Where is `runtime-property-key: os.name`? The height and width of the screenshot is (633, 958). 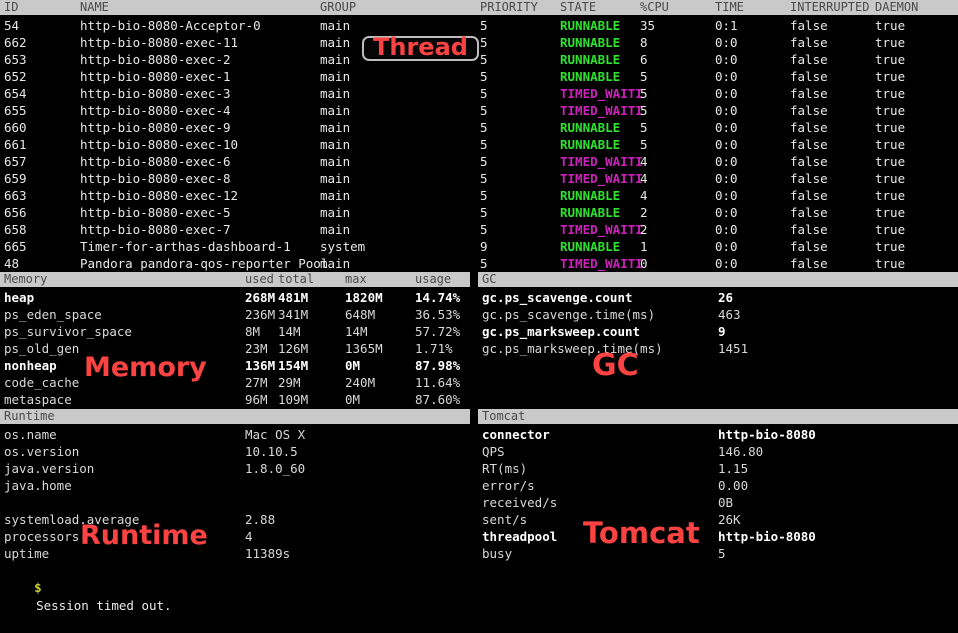
runtime-property-key: os.name is located at coordinates (30, 434).